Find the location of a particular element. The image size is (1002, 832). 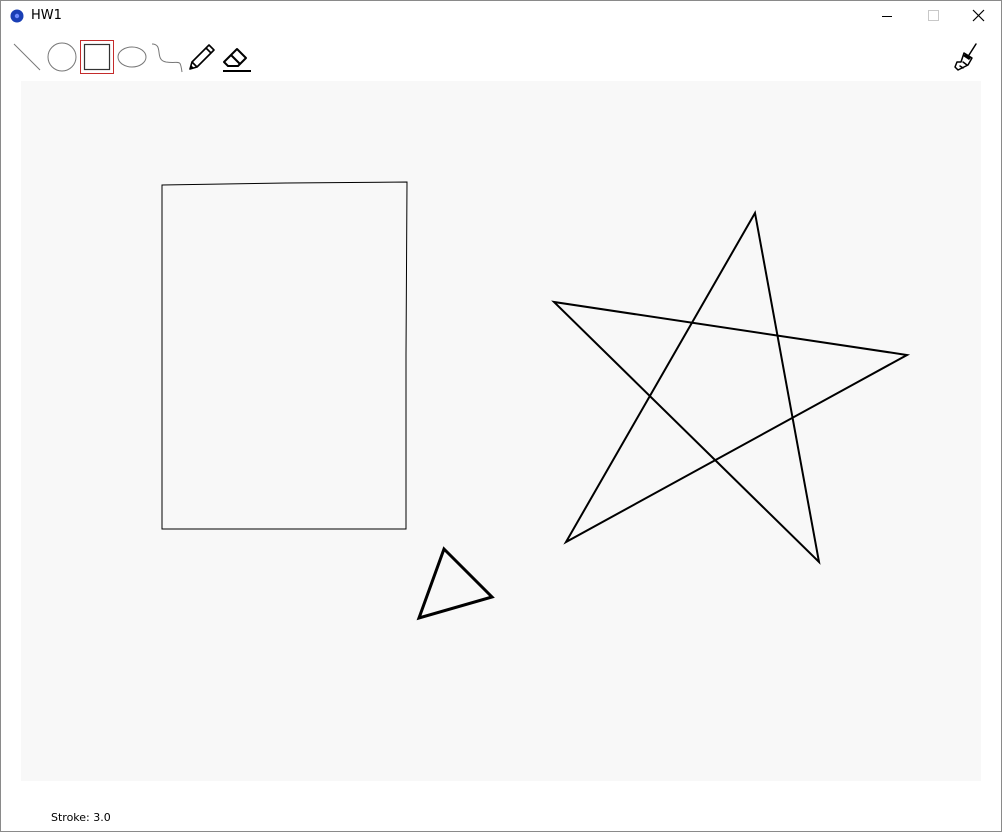

line-tool-button is located at coordinates (27, 57).